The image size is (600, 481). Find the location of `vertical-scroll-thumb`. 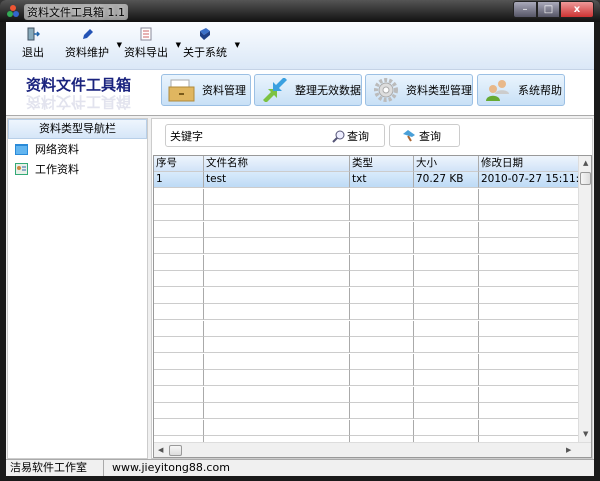

vertical-scroll-thumb is located at coordinates (585, 178).